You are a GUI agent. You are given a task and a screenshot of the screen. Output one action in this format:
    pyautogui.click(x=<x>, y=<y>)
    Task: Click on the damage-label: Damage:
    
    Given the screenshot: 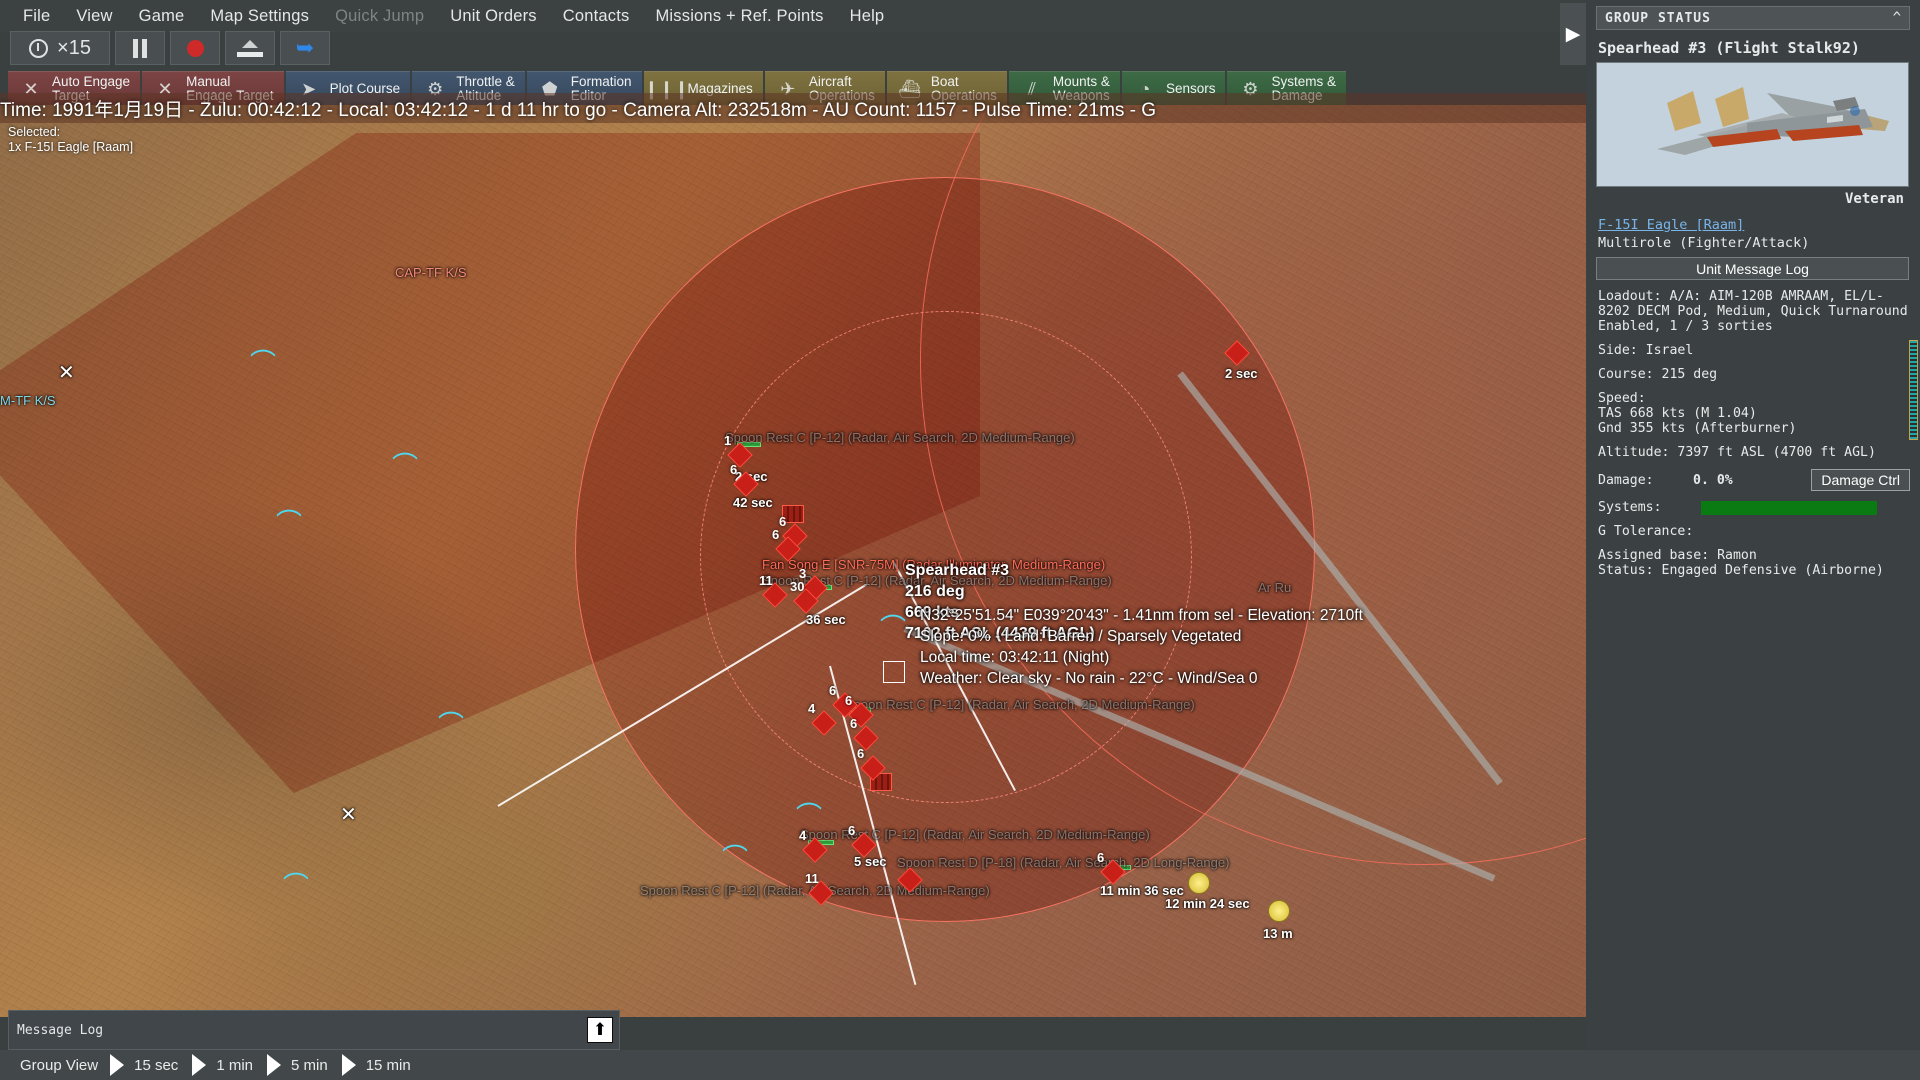 What is the action you would take?
    pyautogui.click(x=1626, y=480)
    